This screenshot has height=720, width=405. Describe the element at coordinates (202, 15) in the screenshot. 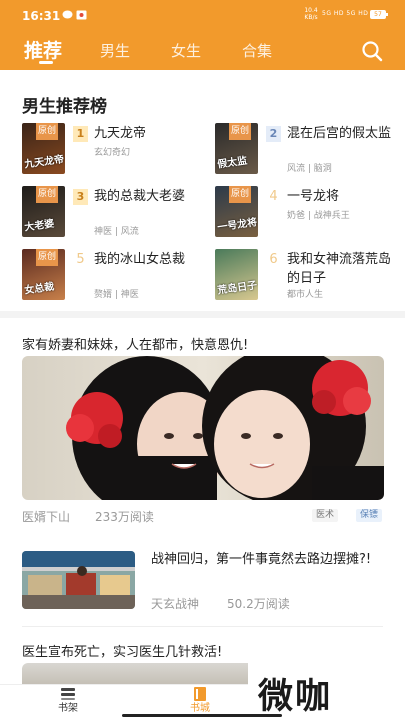

I see `status-bar: 16:31 10.4 KB/s 5G HD 5G HD 57` at that location.